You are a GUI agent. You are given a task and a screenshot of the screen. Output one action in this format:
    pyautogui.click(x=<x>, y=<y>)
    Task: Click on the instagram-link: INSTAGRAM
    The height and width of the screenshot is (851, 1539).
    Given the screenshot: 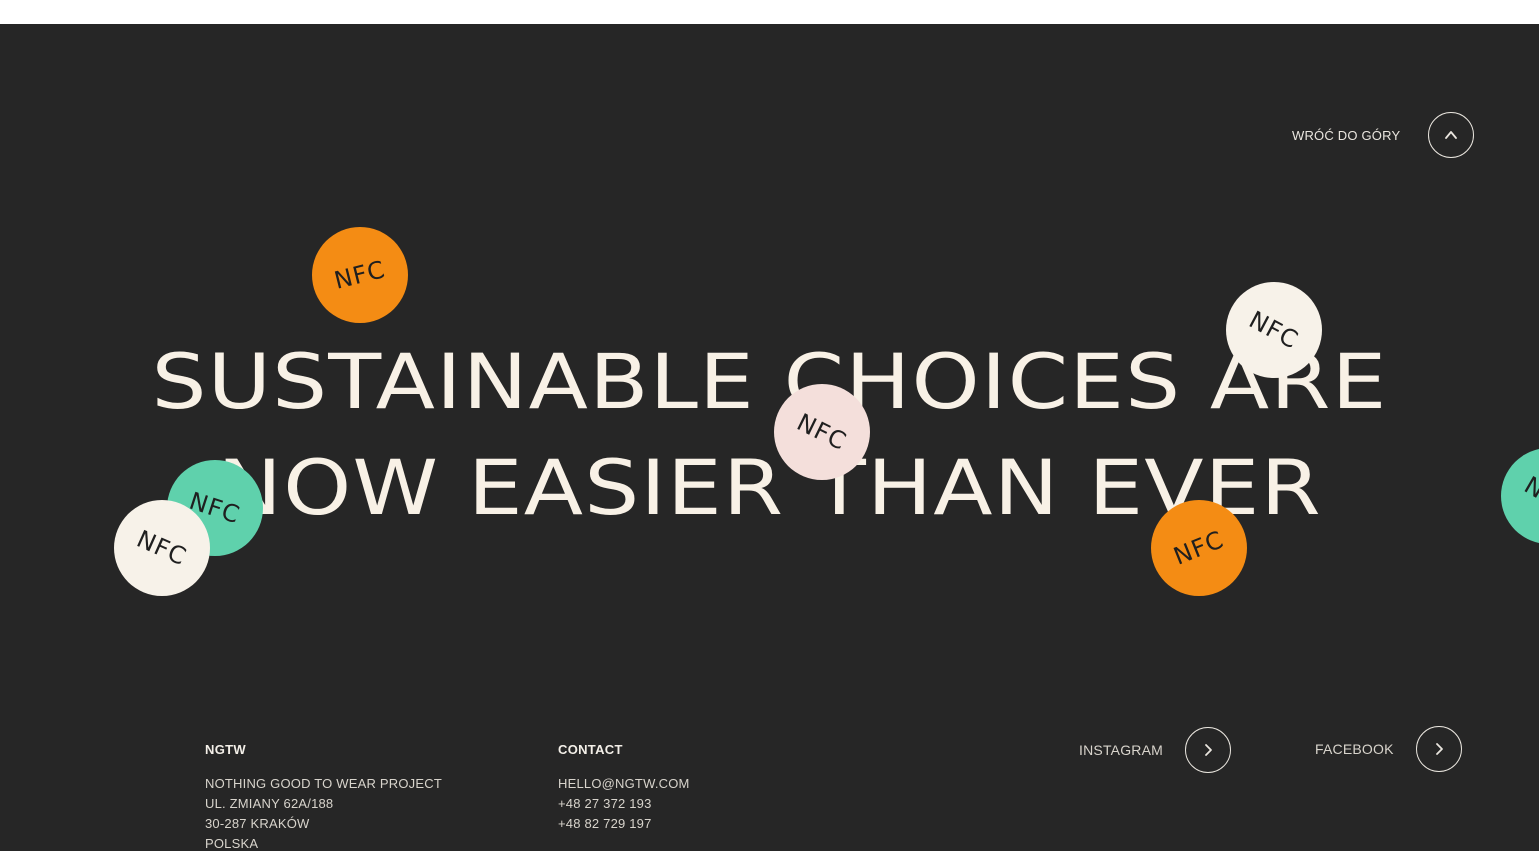 What is the action you would take?
    pyautogui.click(x=1155, y=750)
    